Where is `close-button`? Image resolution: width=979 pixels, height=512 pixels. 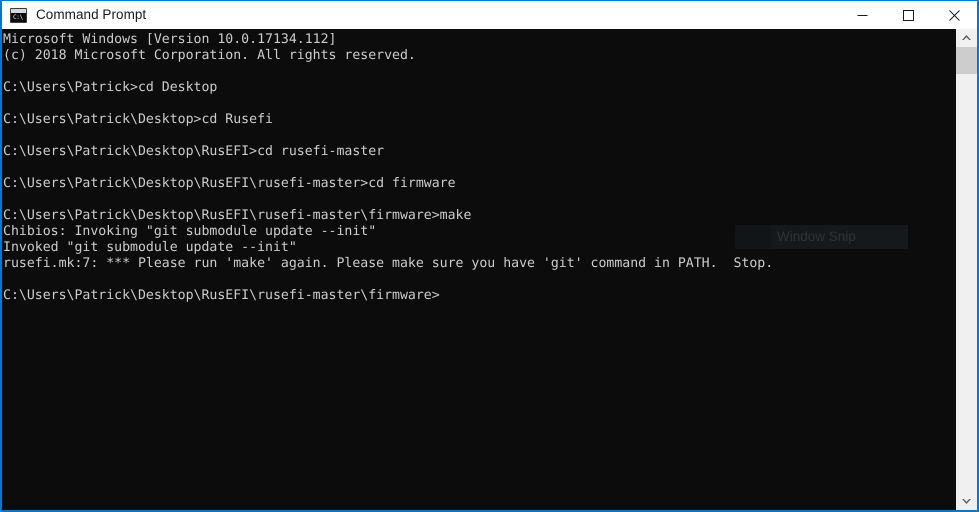
close-button is located at coordinates (954, 15).